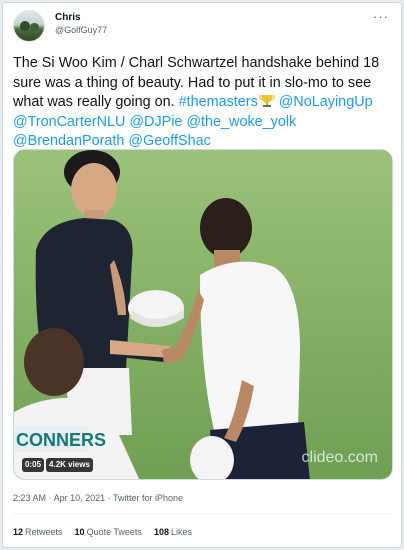  I want to click on likes-stat: 108 Likes, so click(173, 532).